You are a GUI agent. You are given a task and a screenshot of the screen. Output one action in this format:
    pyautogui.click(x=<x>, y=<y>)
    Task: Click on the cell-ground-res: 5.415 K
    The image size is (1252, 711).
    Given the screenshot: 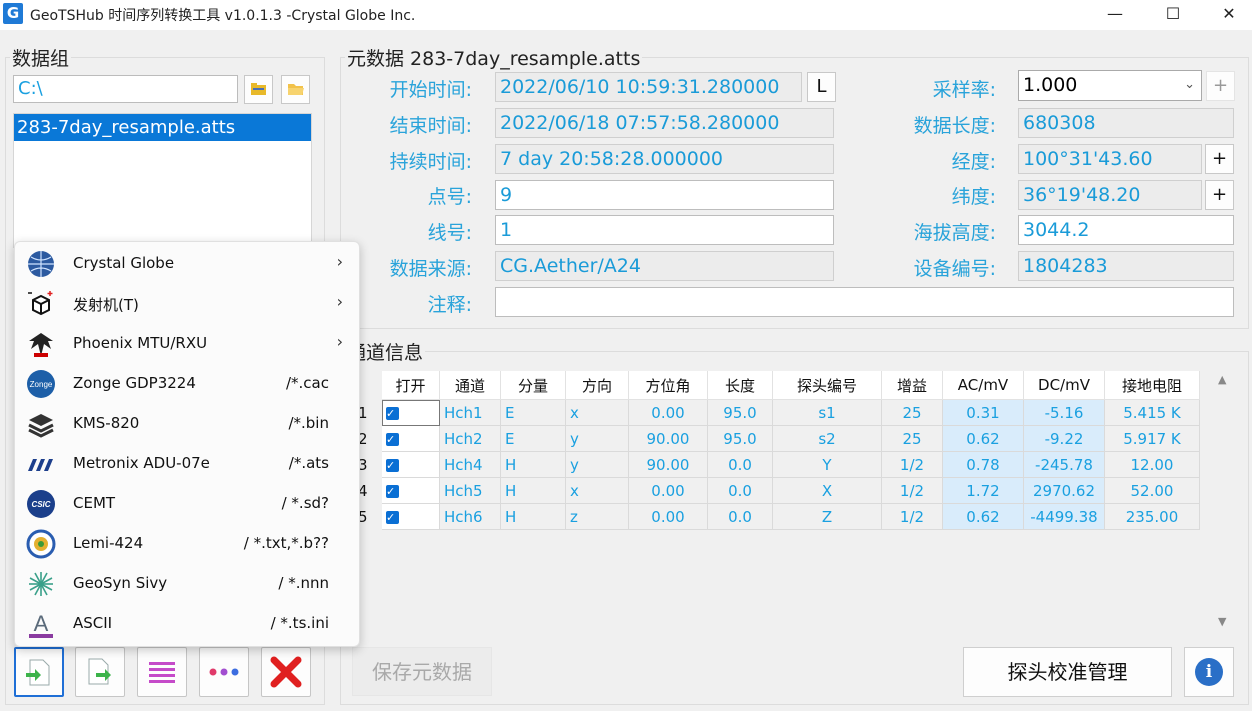 What is the action you would take?
    pyautogui.click(x=1152, y=412)
    